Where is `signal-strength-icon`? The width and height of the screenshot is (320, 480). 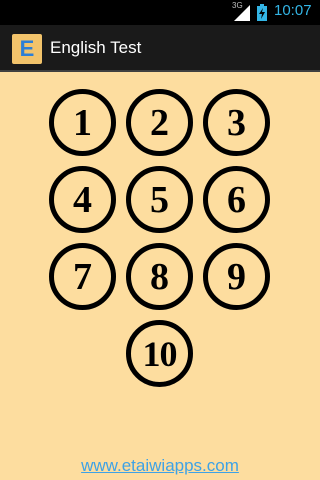
signal-strength-icon is located at coordinates (242, 13).